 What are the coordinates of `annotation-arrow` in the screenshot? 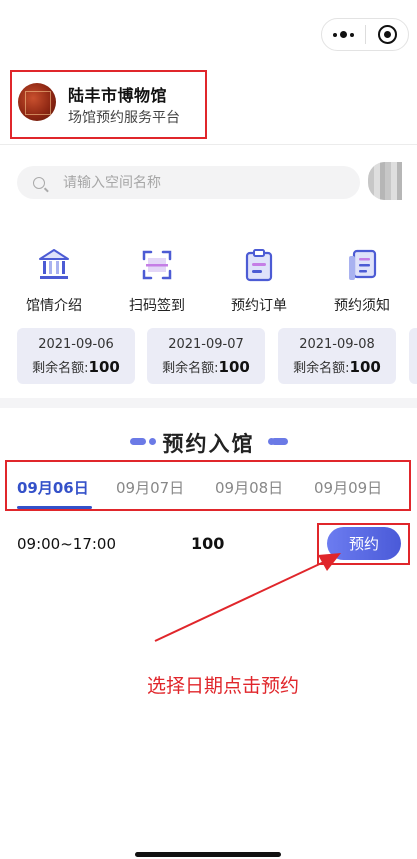 It's located at (247, 597).